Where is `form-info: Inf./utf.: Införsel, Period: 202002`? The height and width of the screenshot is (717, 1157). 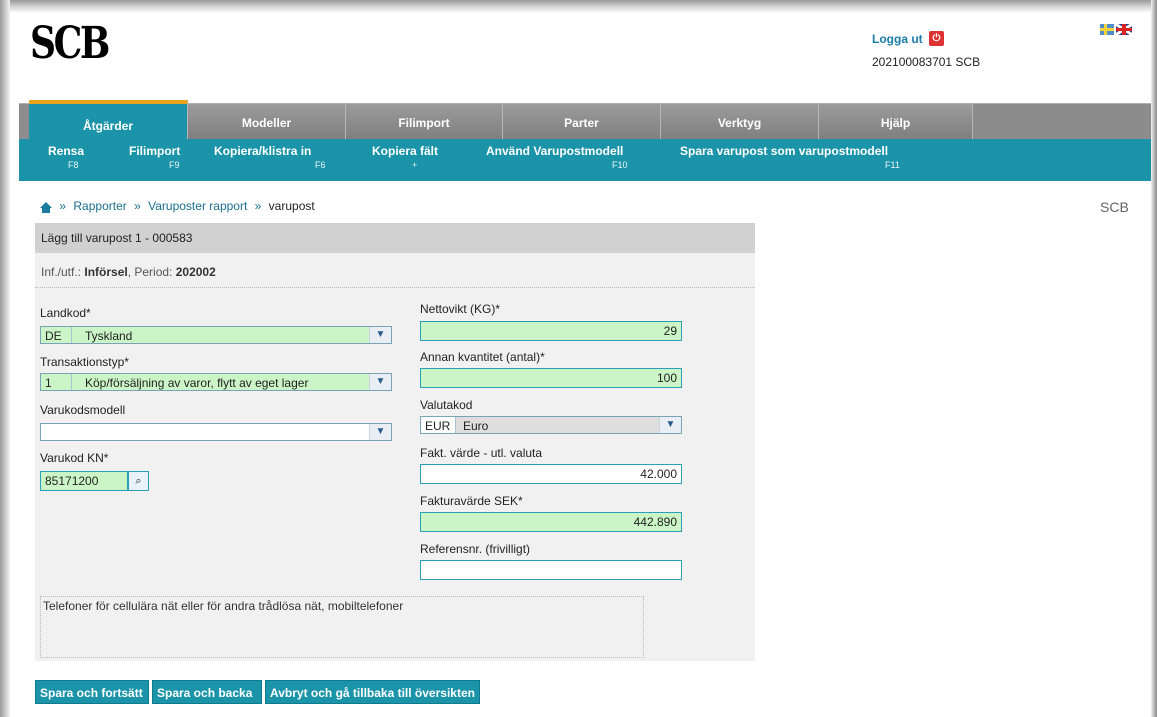 form-info: Inf./utf.: Införsel, Period: 202002 is located at coordinates (128, 272).